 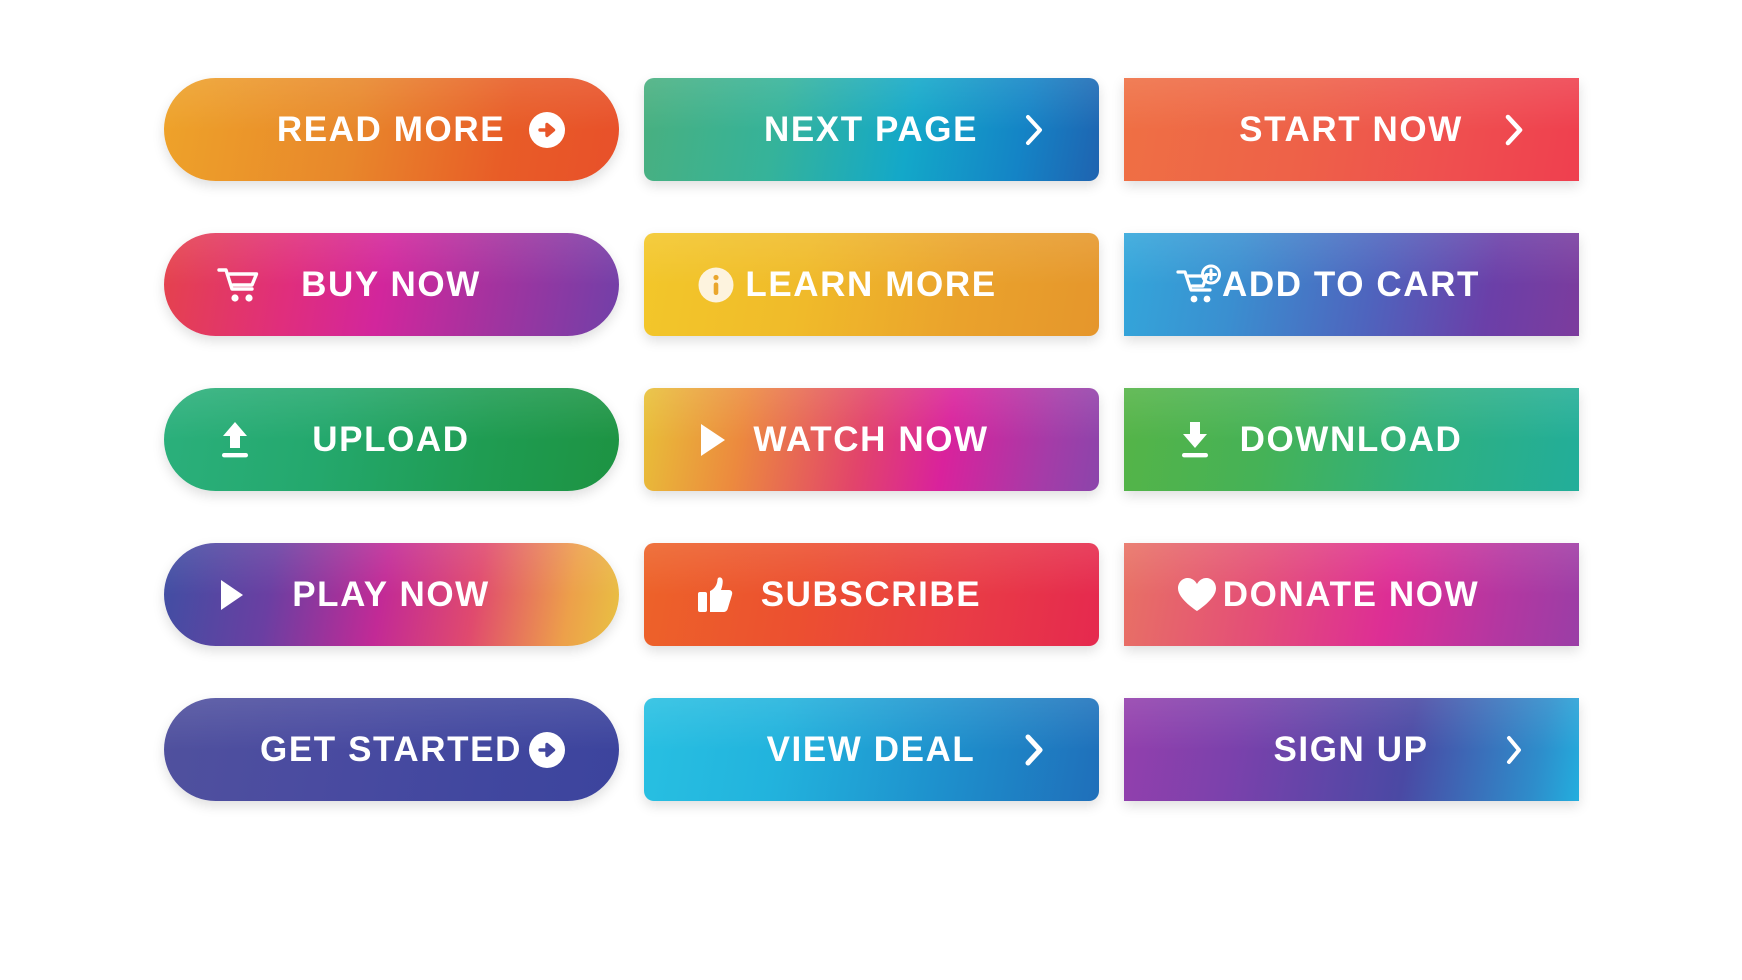 I want to click on button-learn-more: LEARN MORE, so click(x=871, y=284).